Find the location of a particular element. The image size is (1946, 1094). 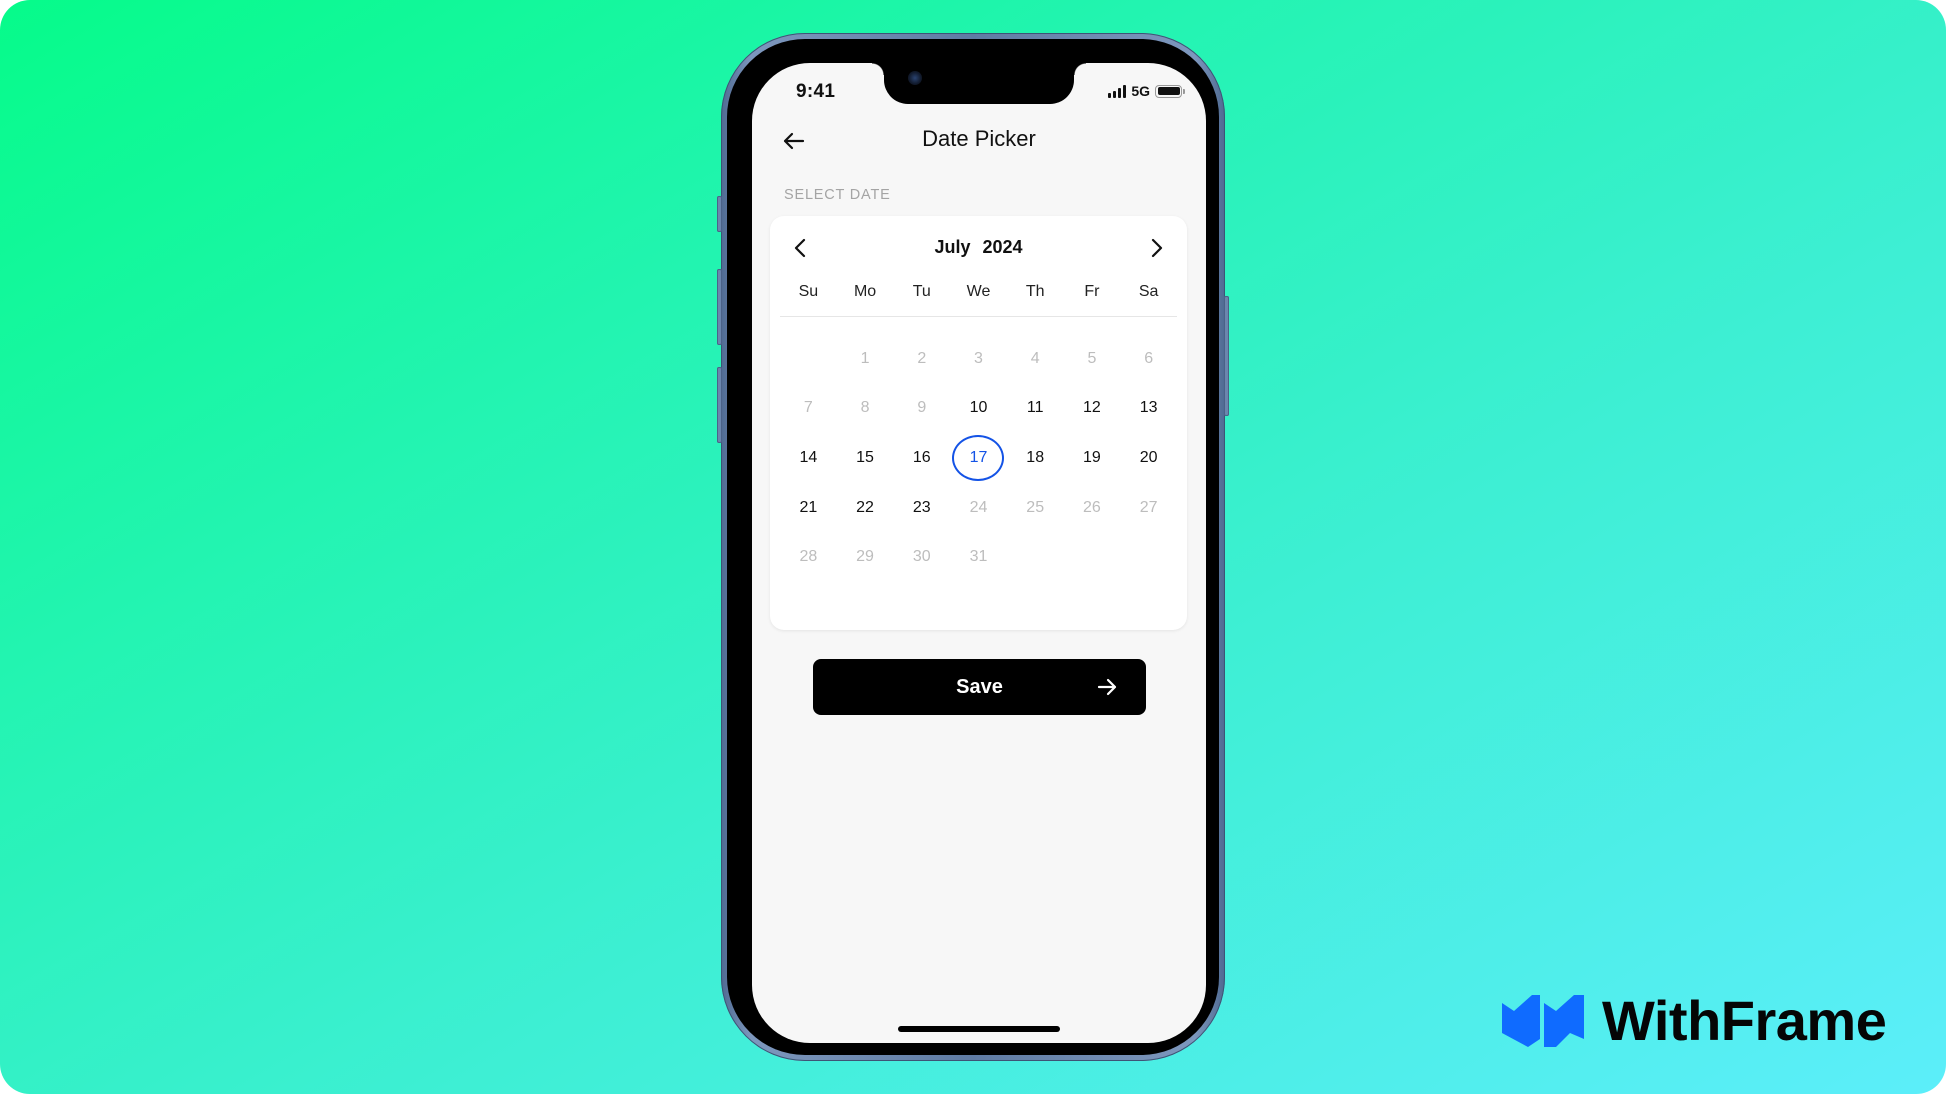

day-number: 30 is located at coordinates (921, 557).